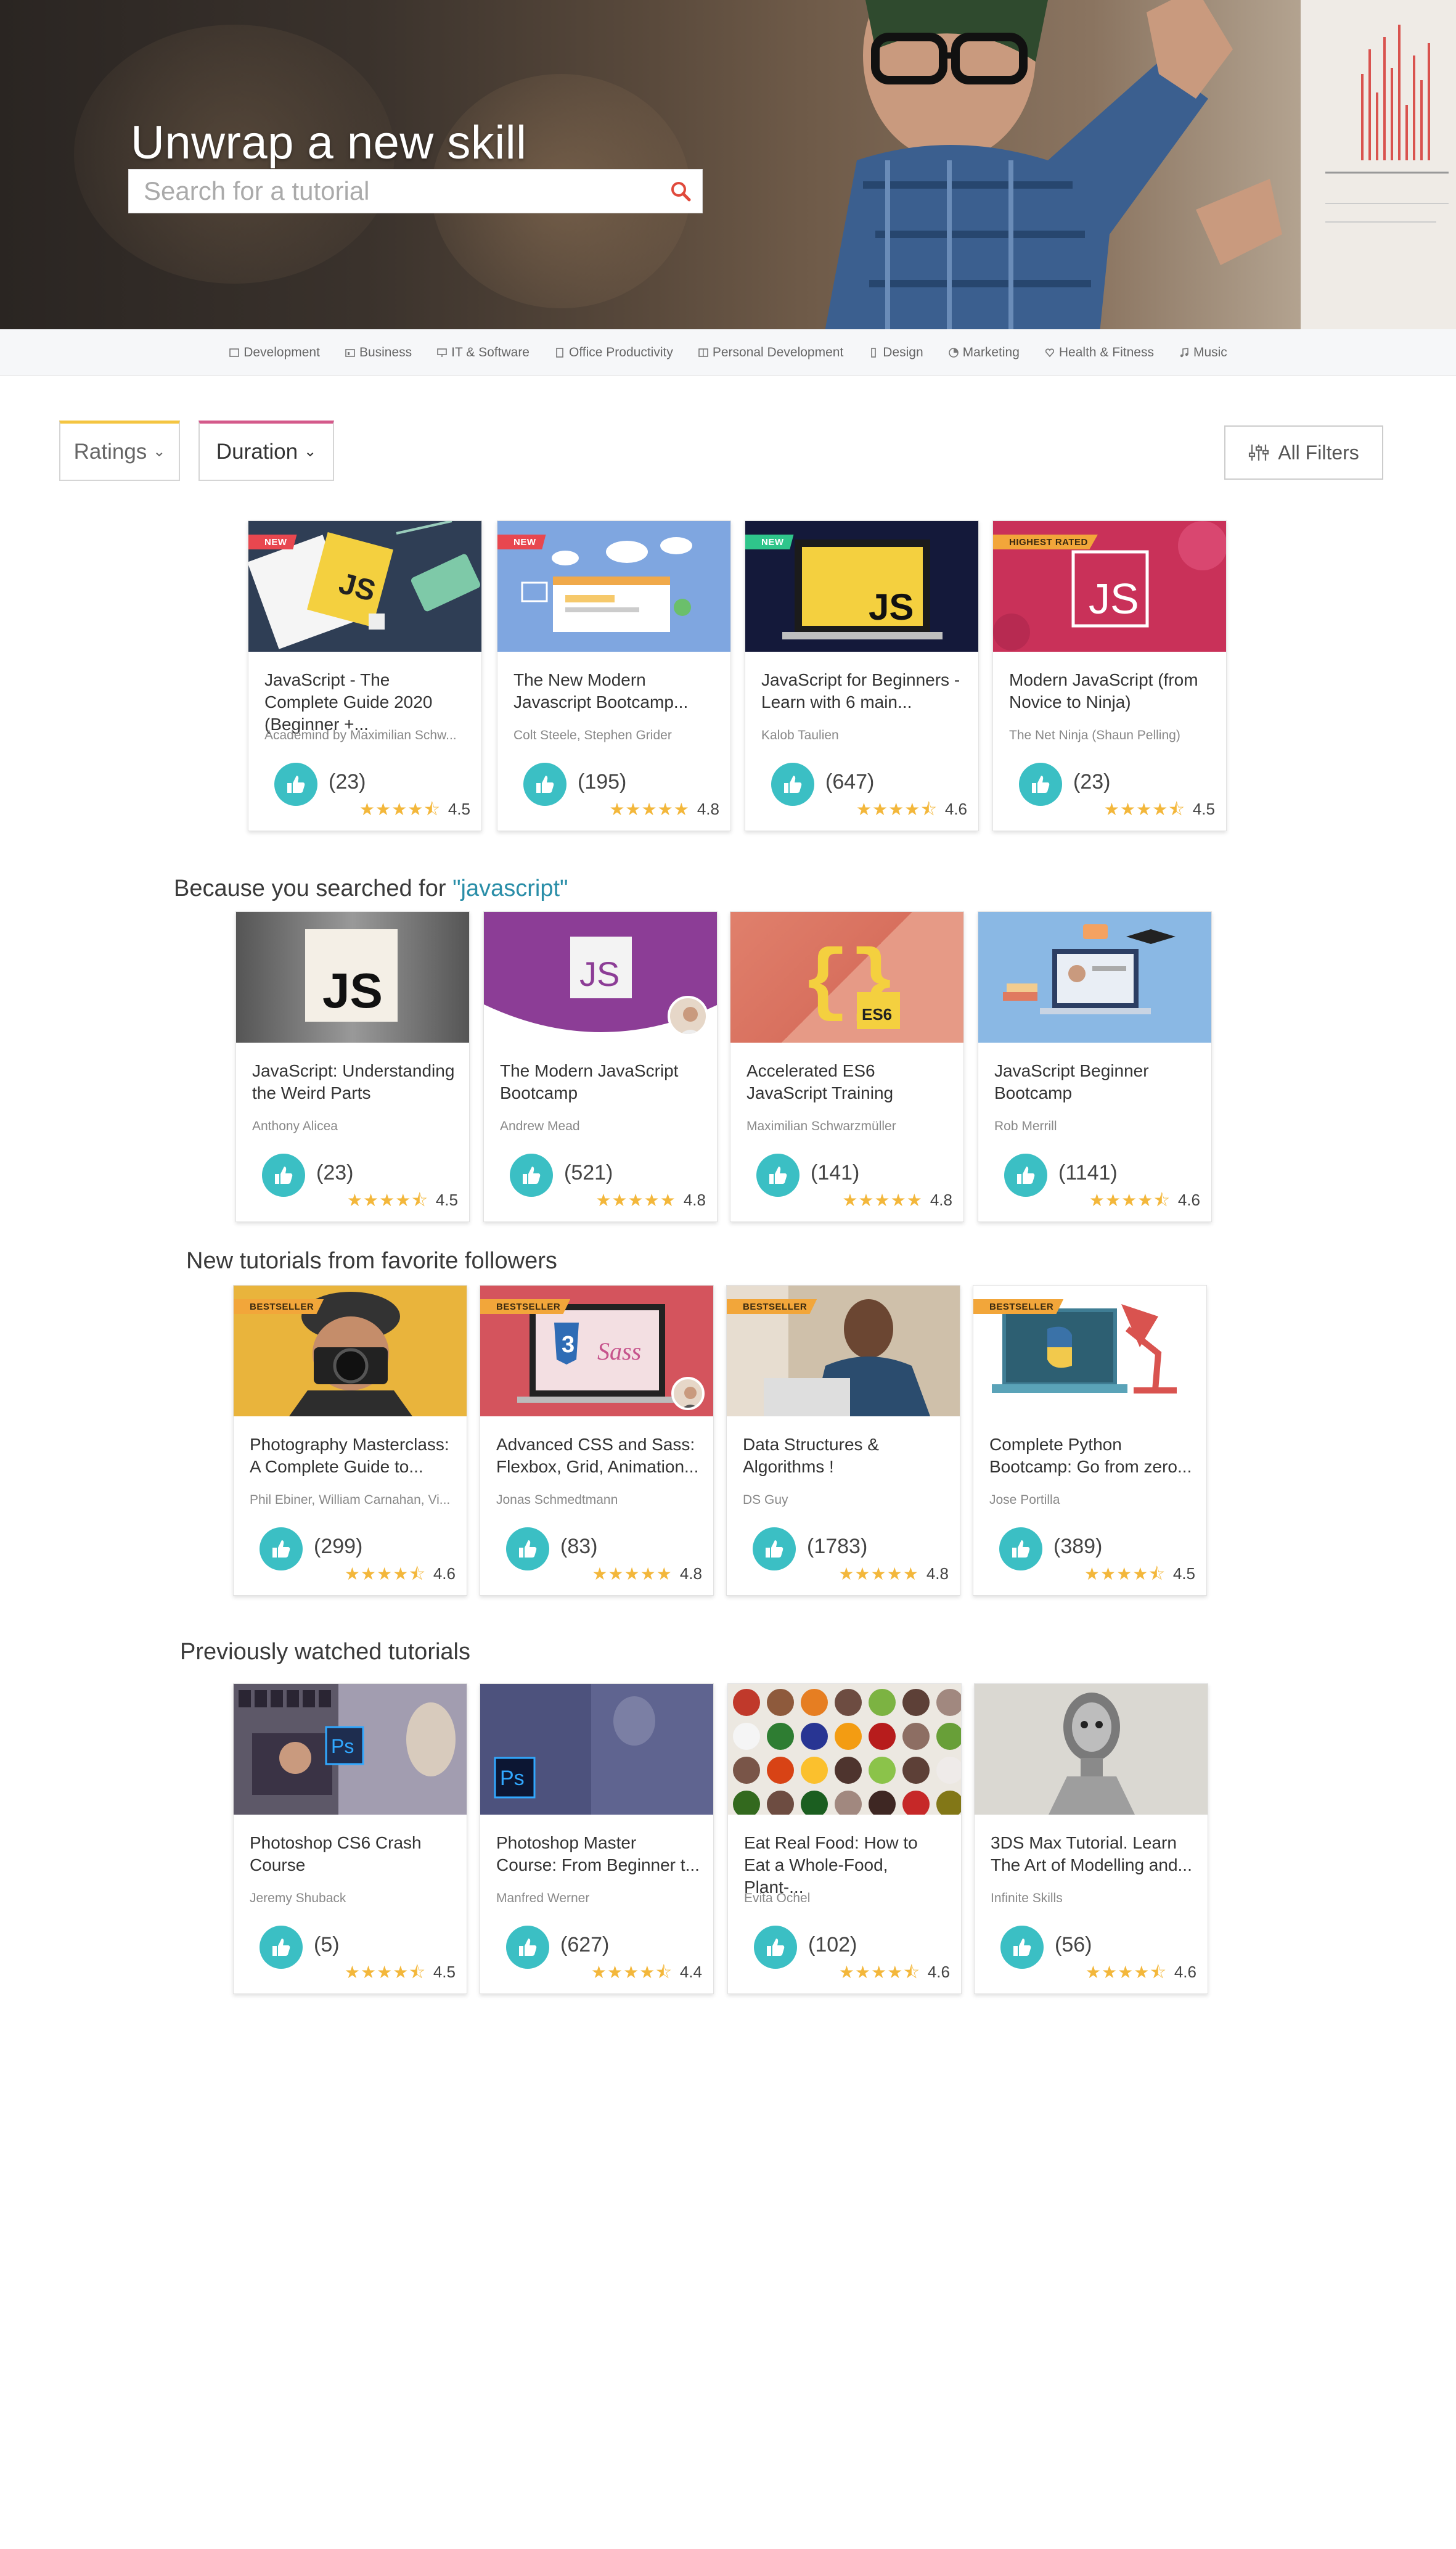 This screenshot has width=1456, height=2549. What do you see at coordinates (621, 352) in the screenshot?
I see `category-label: Office Productivity` at bounding box center [621, 352].